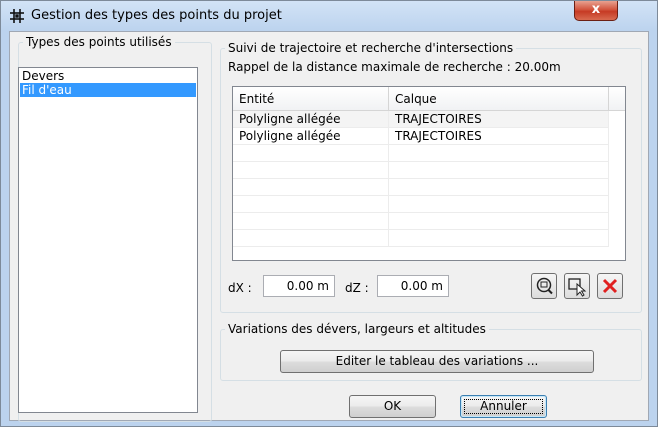 Image resolution: width=660 pixels, height=428 pixels. Describe the element at coordinates (413, 286) in the screenshot. I see `dz-input: 0.00 m` at that location.